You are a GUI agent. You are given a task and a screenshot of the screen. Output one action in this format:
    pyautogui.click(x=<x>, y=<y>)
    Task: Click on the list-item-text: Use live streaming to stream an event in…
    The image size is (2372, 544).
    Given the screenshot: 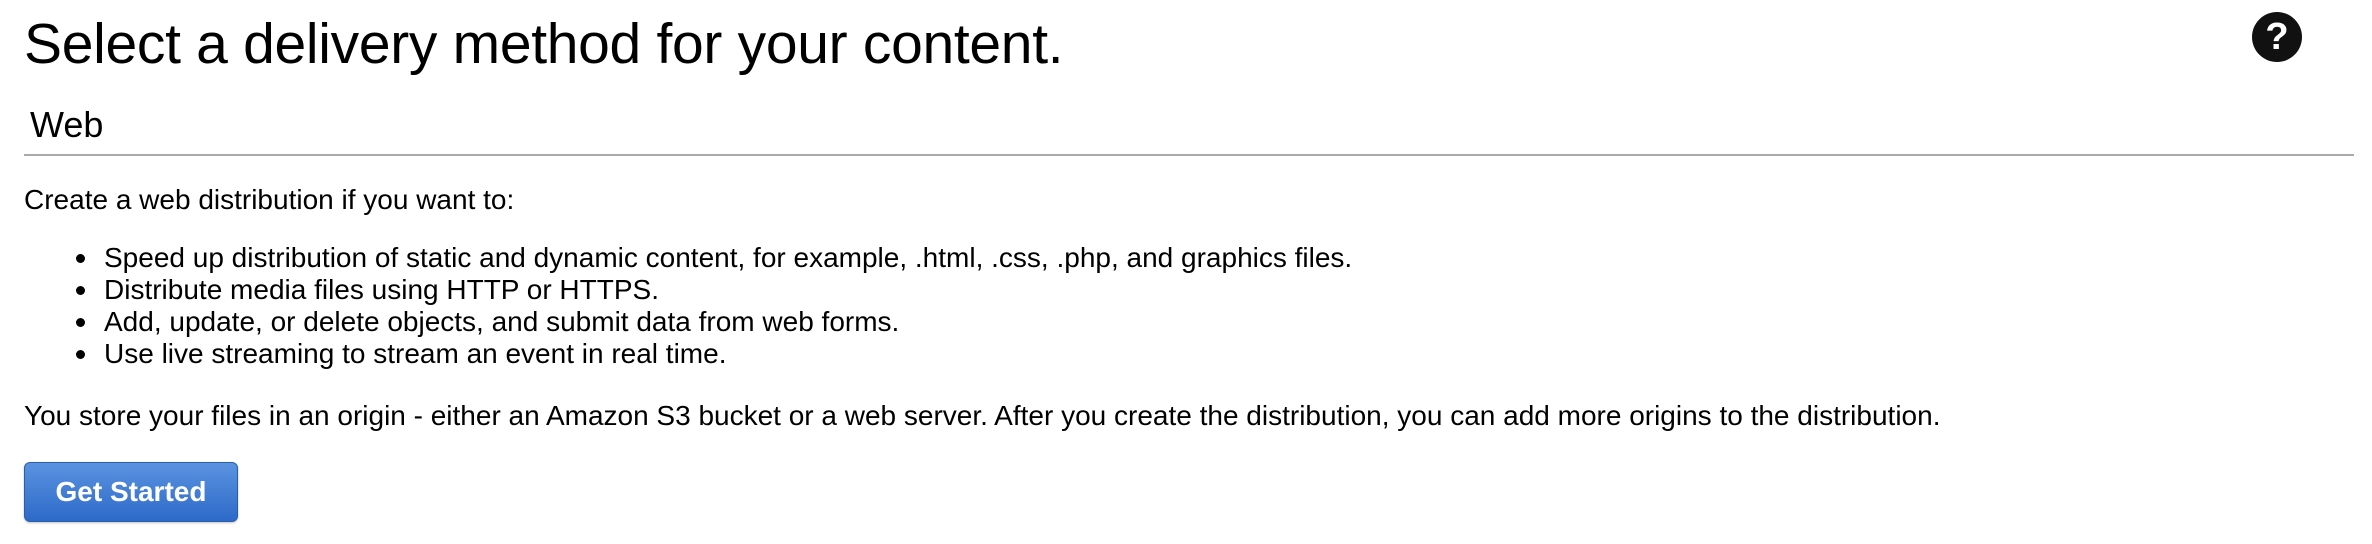 What is the action you would take?
    pyautogui.click(x=415, y=353)
    